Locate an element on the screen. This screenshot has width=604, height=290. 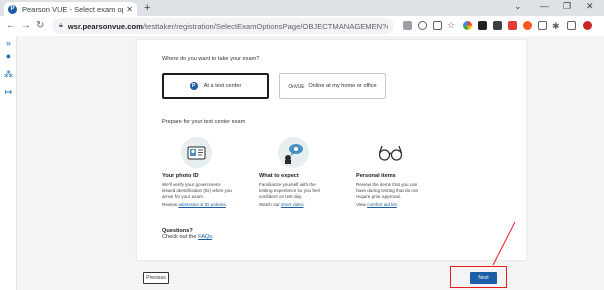
profile-avatar is located at coordinates (587, 25).